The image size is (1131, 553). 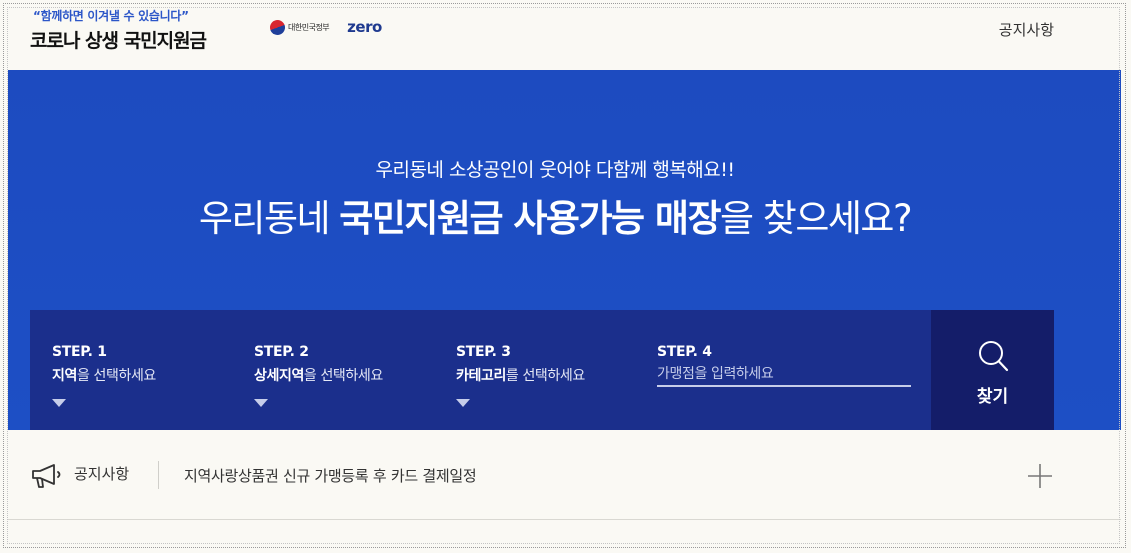 I want to click on find-button: 찾기, so click(x=992, y=370).